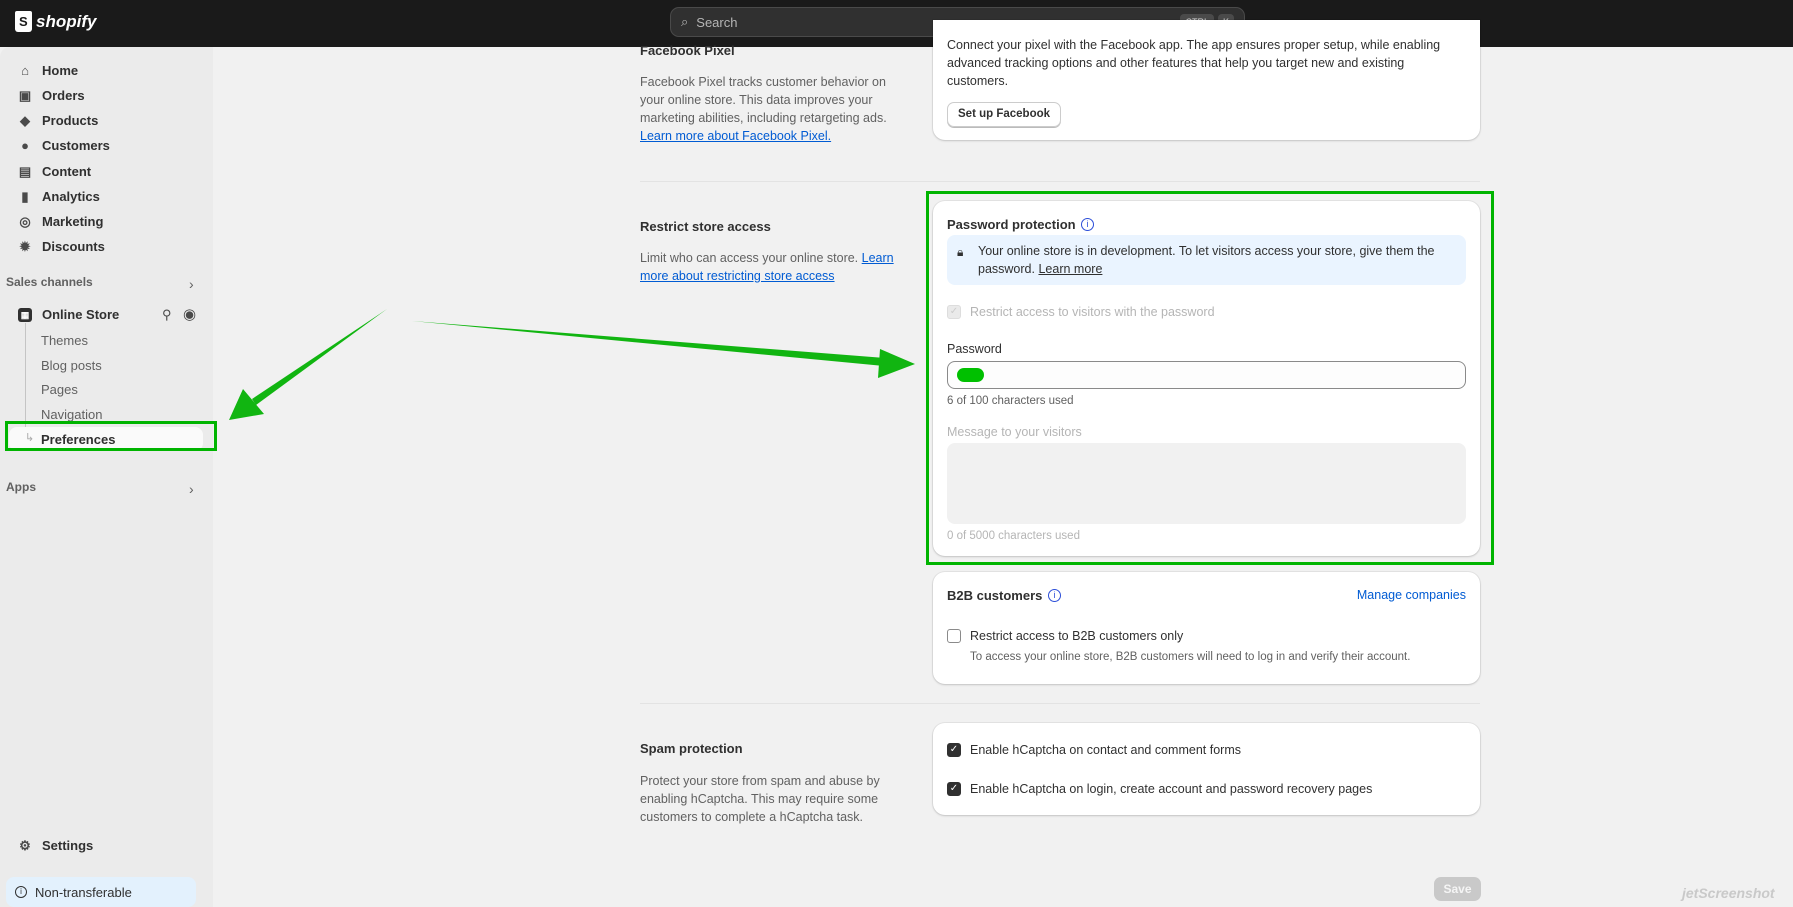 The width and height of the screenshot is (1793, 907). What do you see at coordinates (663, 349) in the screenshot?
I see `arrow-to-password` at bounding box center [663, 349].